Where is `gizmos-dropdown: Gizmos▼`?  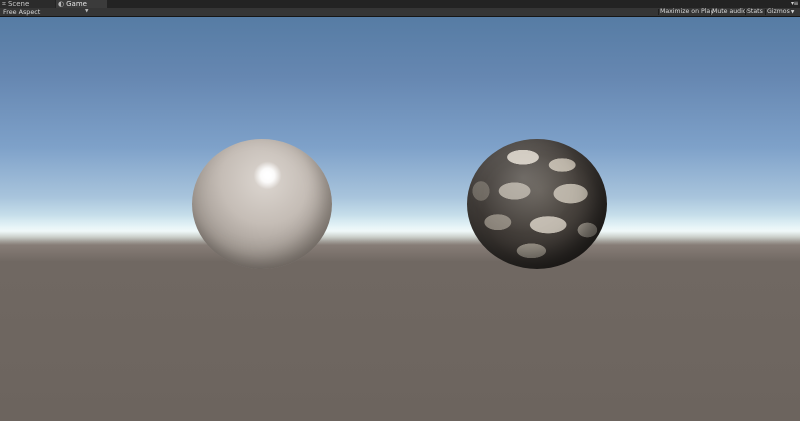 gizmos-dropdown: Gizmos▼ is located at coordinates (780, 12).